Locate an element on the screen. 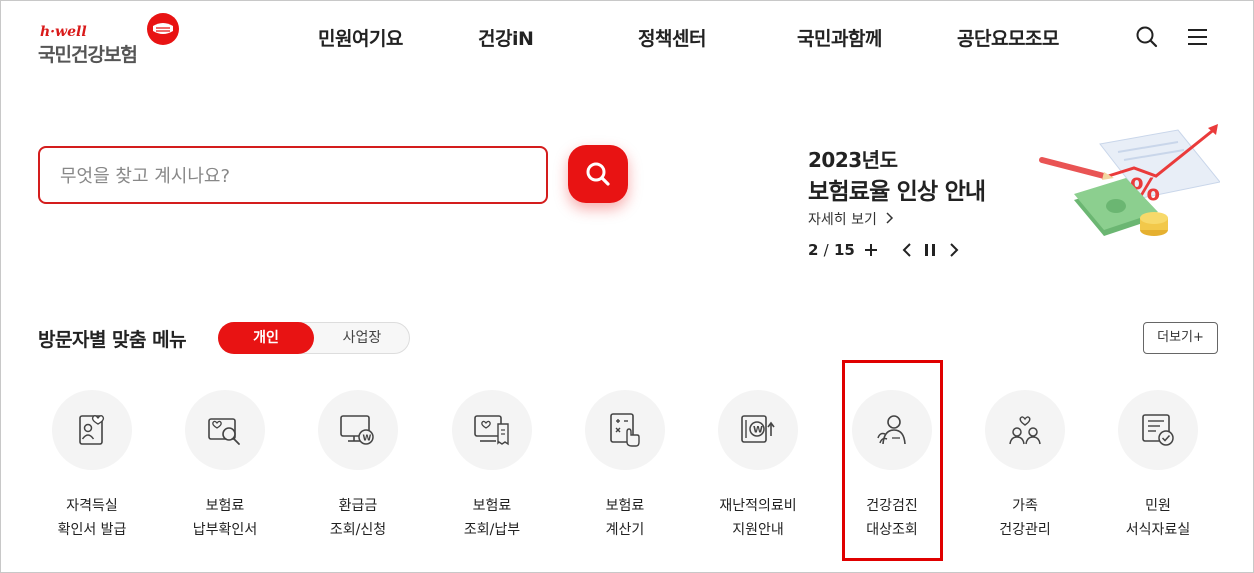 This screenshot has height=573, width=1254. payment-search-icon is located at coordinates (224, 431).